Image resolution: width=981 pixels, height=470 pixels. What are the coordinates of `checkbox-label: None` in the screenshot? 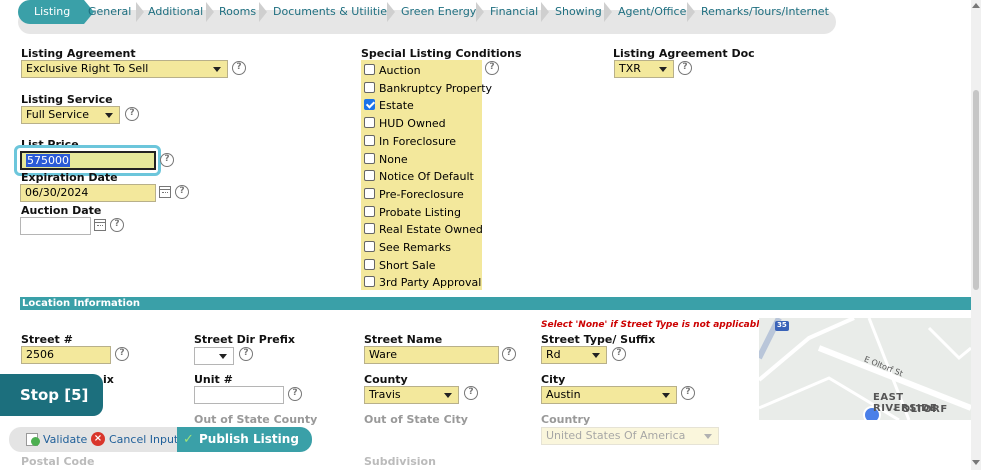 It's located at (393, 159).